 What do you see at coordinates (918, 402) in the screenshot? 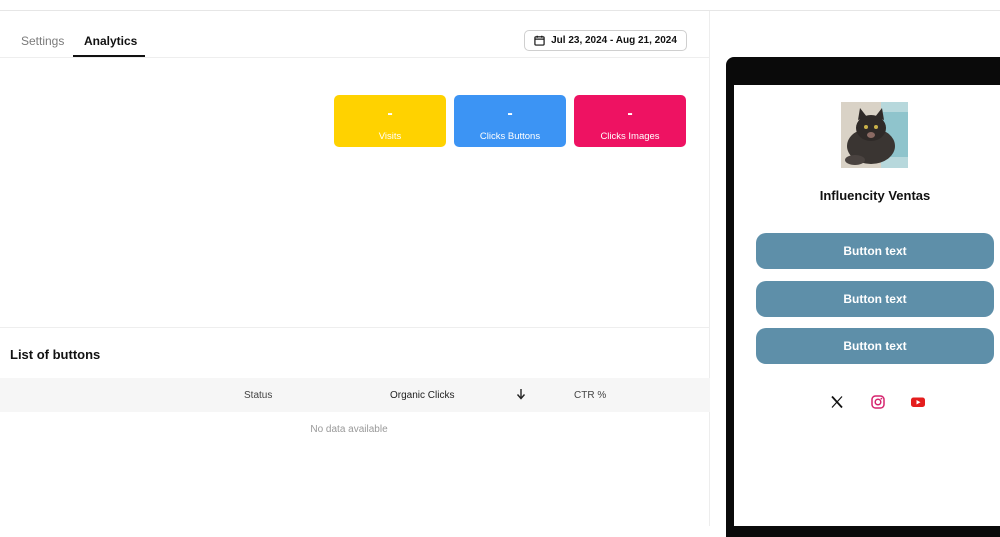
I see `youtube-icon` at bounding box center [918, 402].